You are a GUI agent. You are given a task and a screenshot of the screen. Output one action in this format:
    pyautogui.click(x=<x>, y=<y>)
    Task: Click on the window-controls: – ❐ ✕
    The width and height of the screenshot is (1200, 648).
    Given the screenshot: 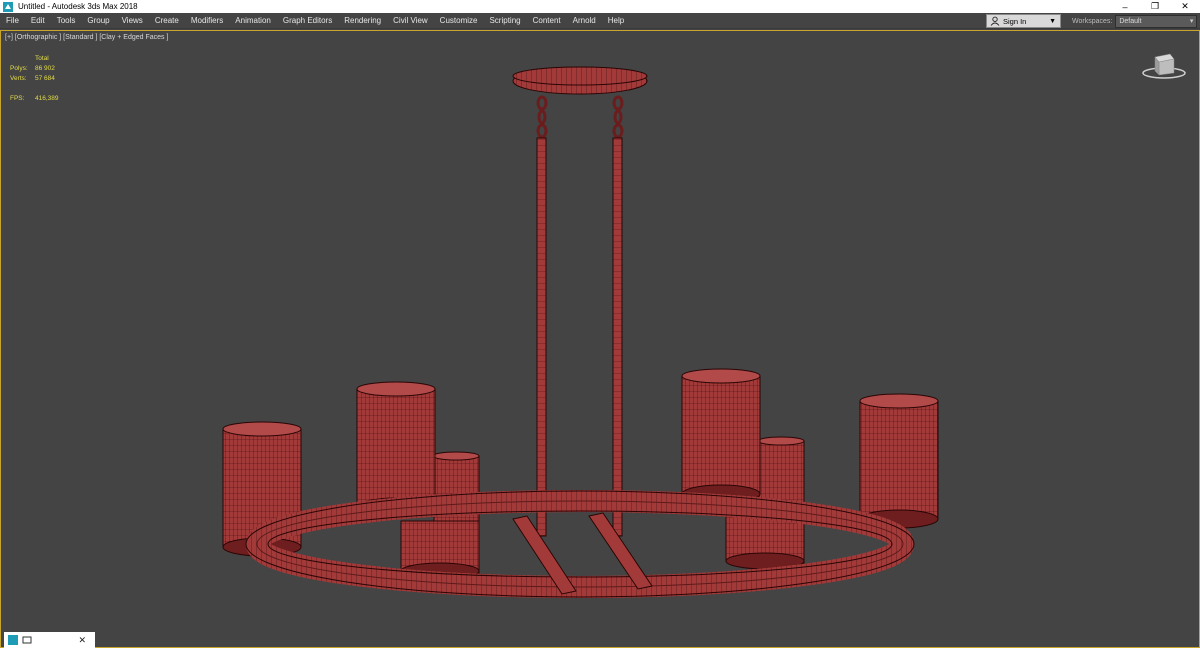 What is the action you would take?
    pyautogui.click(x=1155, y=6)
    